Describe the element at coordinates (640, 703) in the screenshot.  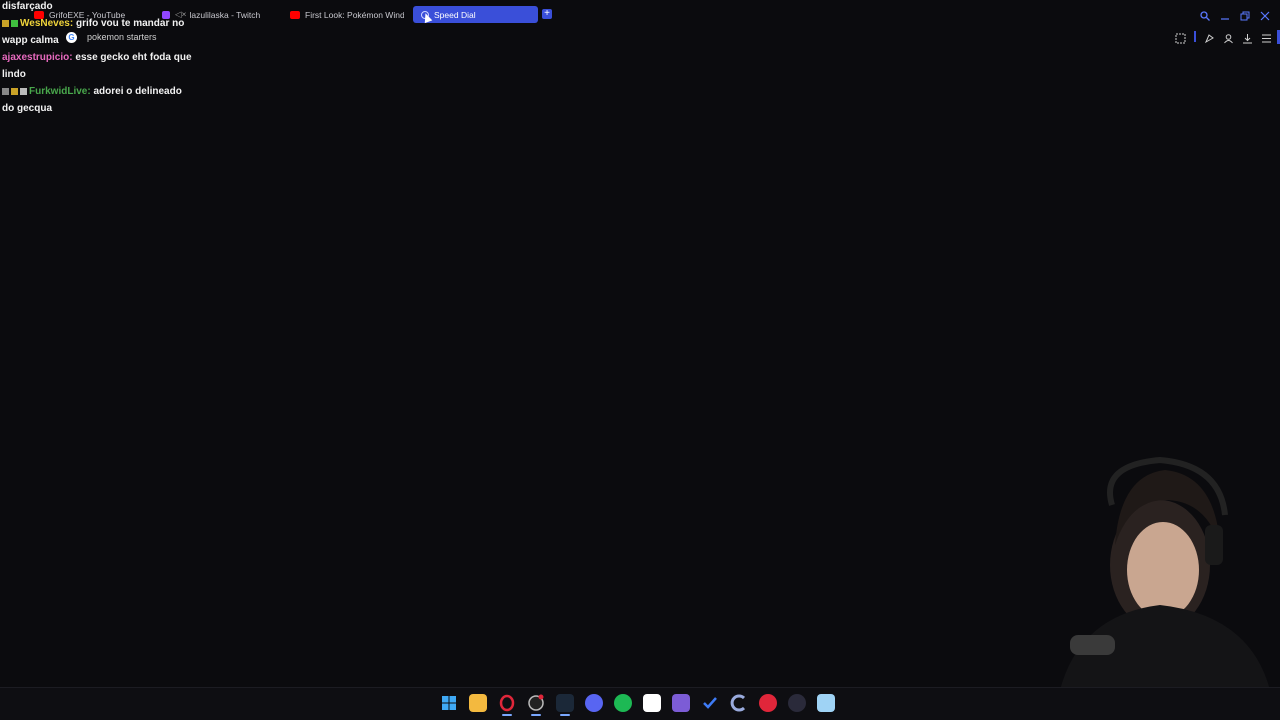
I see `windows-taskbar` at that location.